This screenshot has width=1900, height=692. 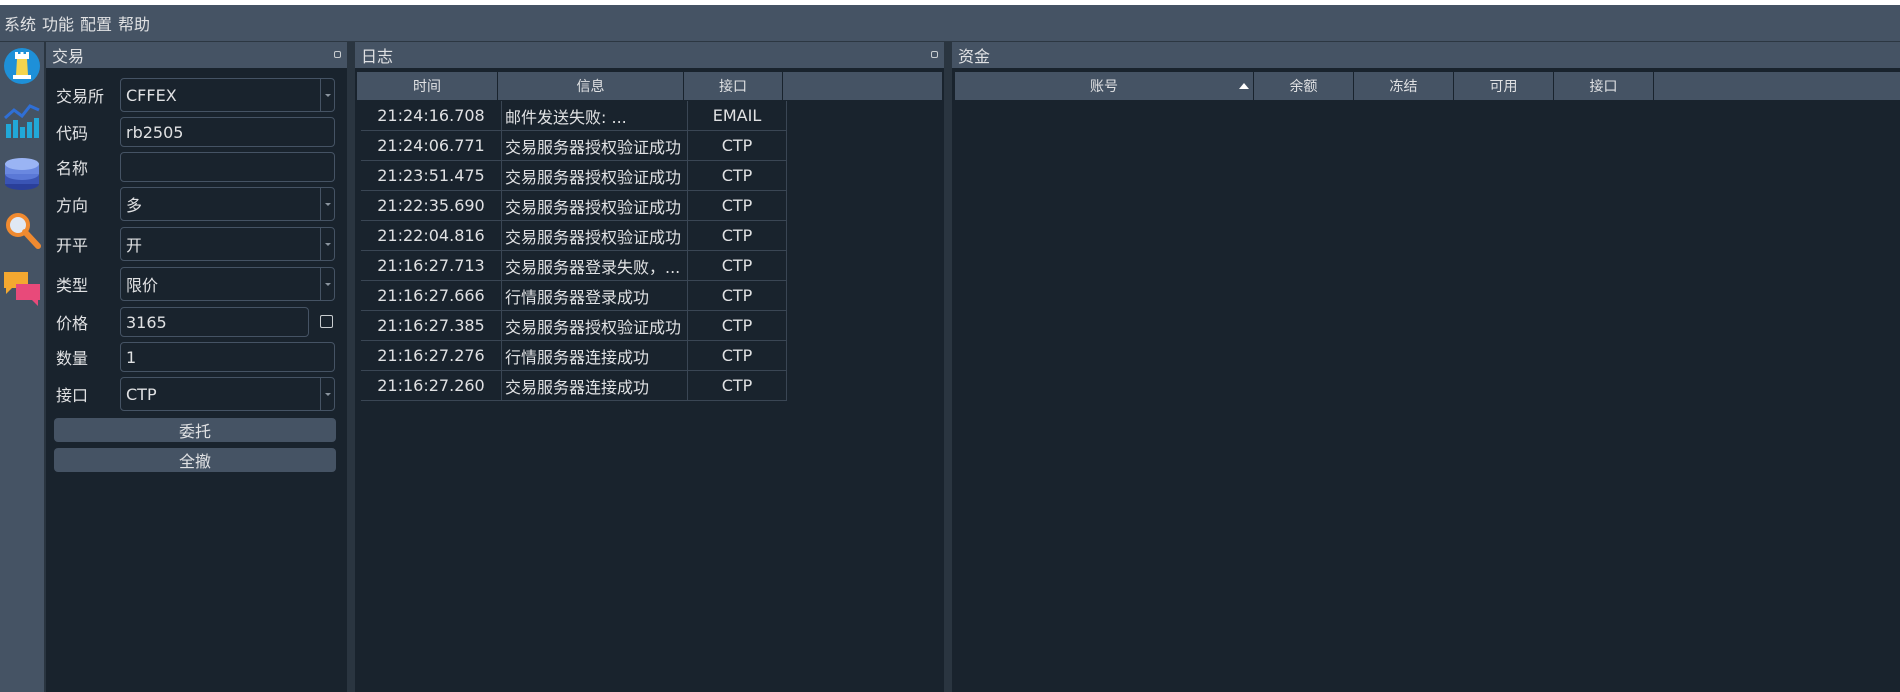 I want to click on log-cell-time: 21:24:06.771, so click(x=431, y=146).